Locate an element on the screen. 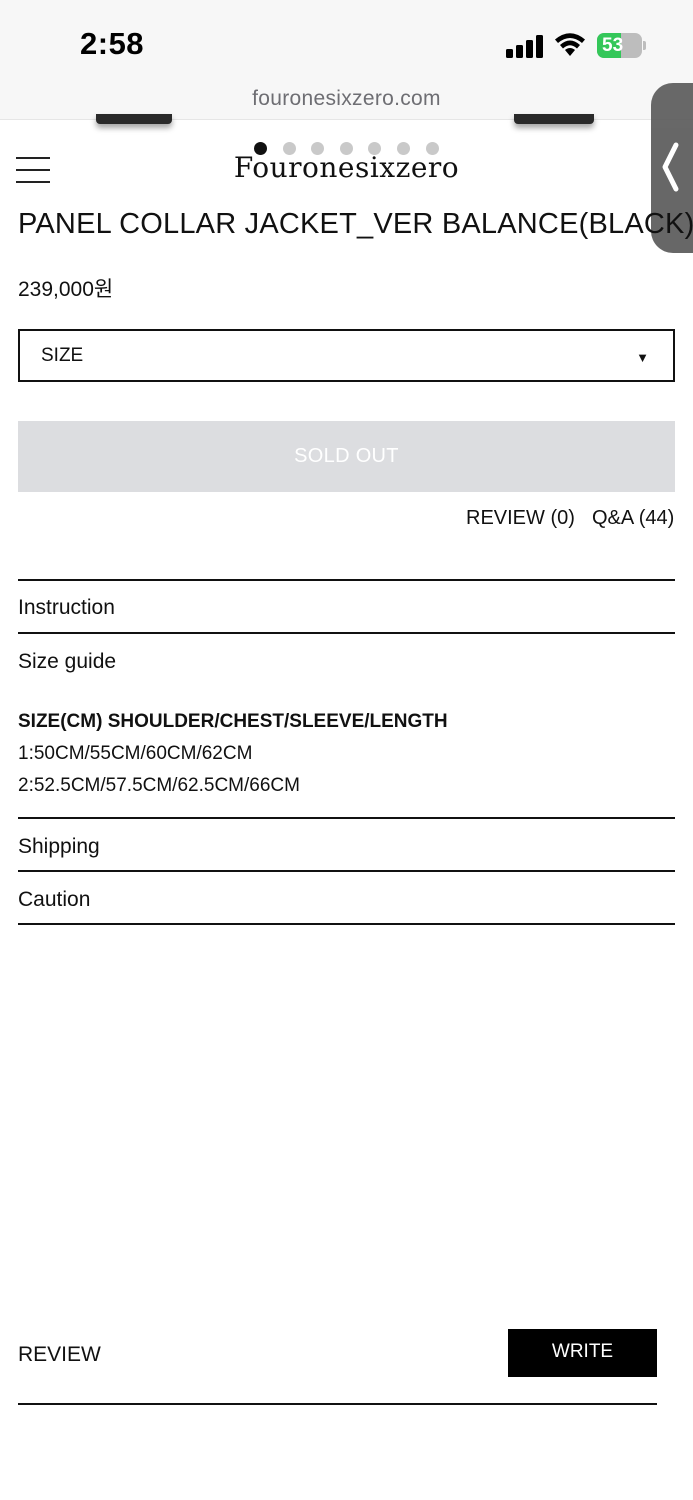 The image size is (693, 1500). instruction-section-toggle: Instruction is located at coordinates (66, 608).